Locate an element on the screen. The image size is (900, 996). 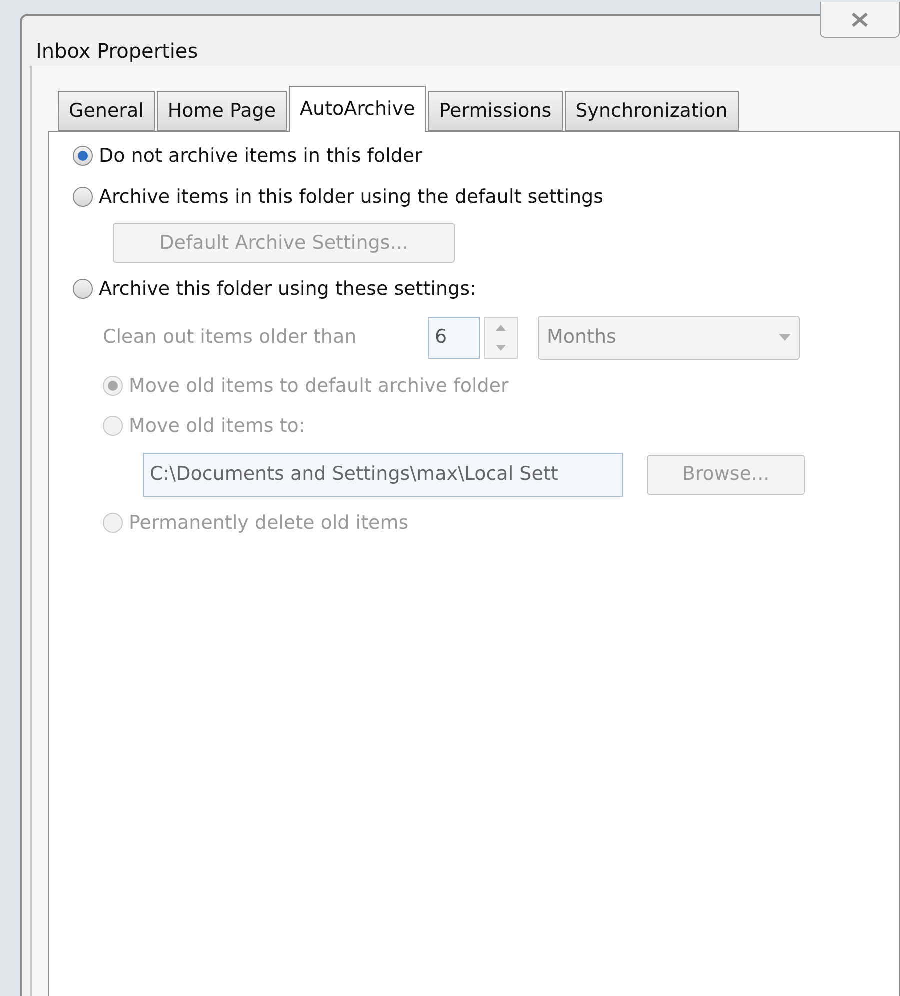
tab: Home Page is located at coordinates (222, 111).